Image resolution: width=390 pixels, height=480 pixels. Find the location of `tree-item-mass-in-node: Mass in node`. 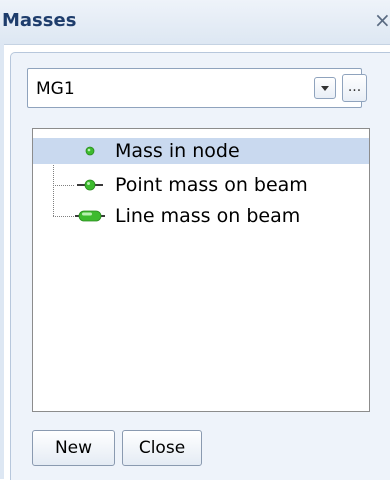

tree-item-mass-in-node: Mass in node is located at coordinates (201, 151).